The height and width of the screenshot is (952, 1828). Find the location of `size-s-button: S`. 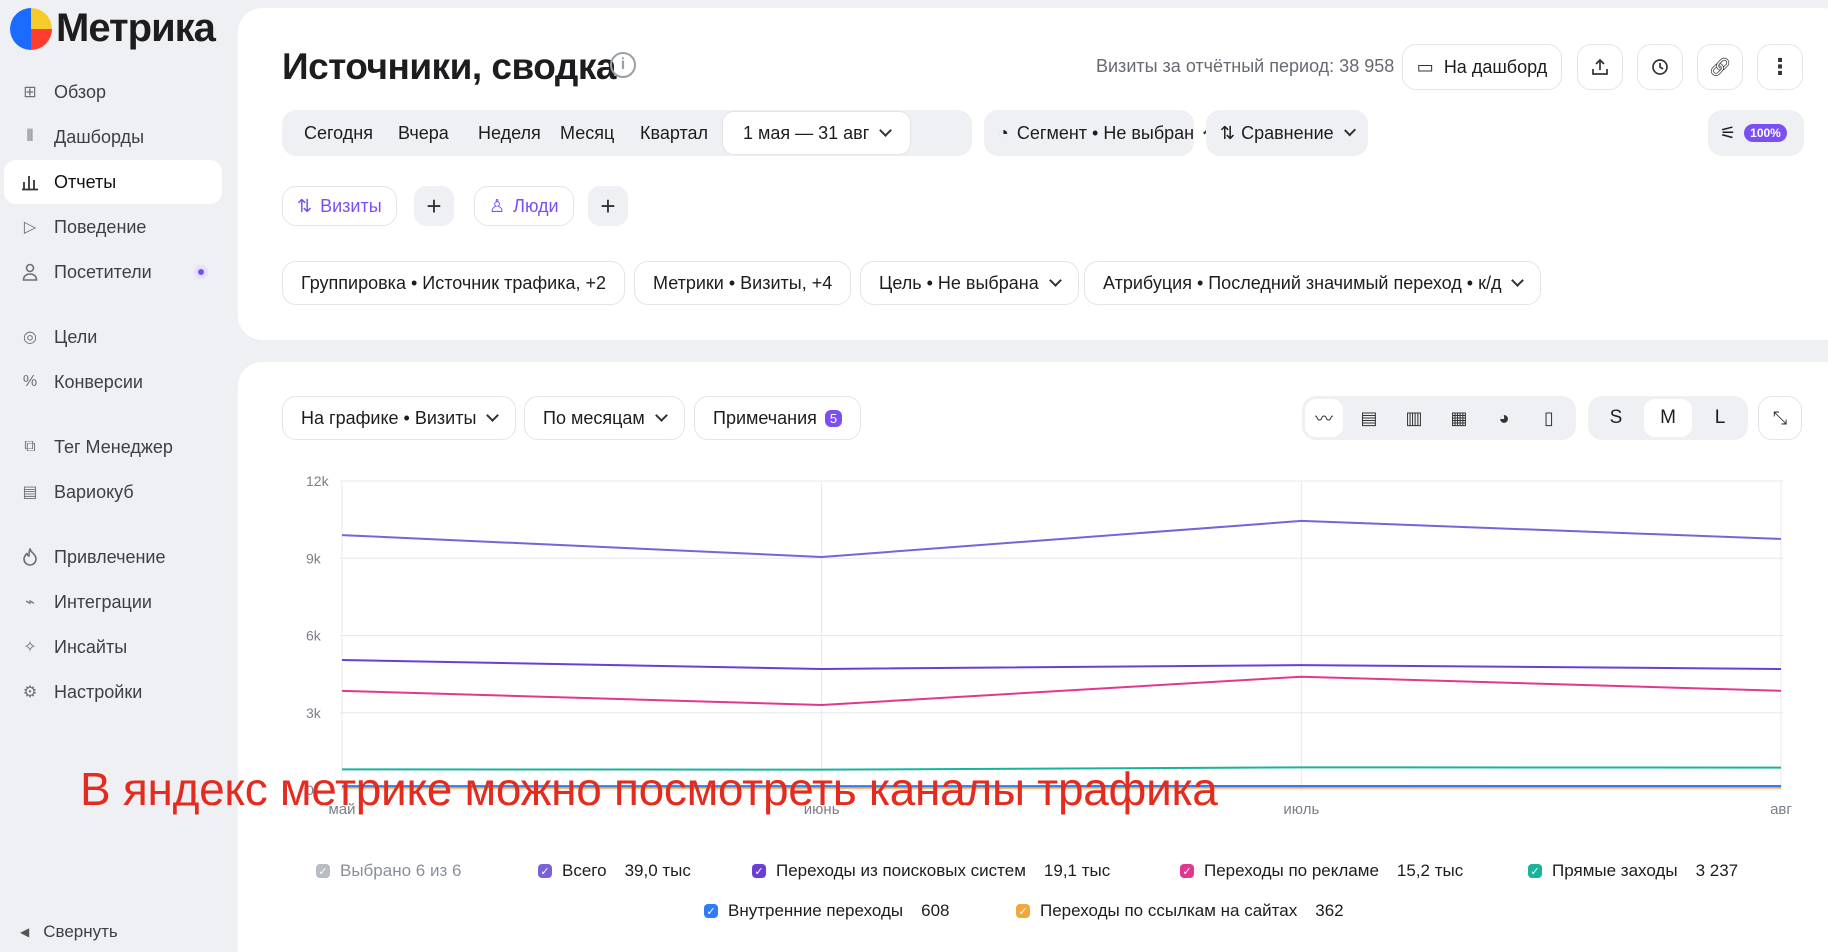

size-s-button: S is located at coordinates (1616, 418).